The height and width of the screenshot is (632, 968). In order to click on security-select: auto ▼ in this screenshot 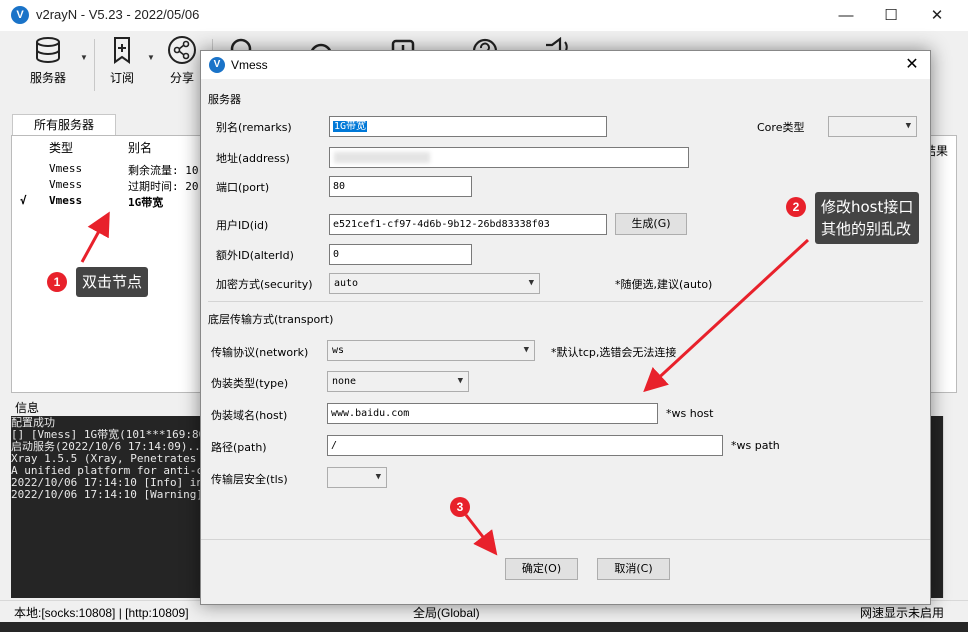, I will do `click(434, 283)`.